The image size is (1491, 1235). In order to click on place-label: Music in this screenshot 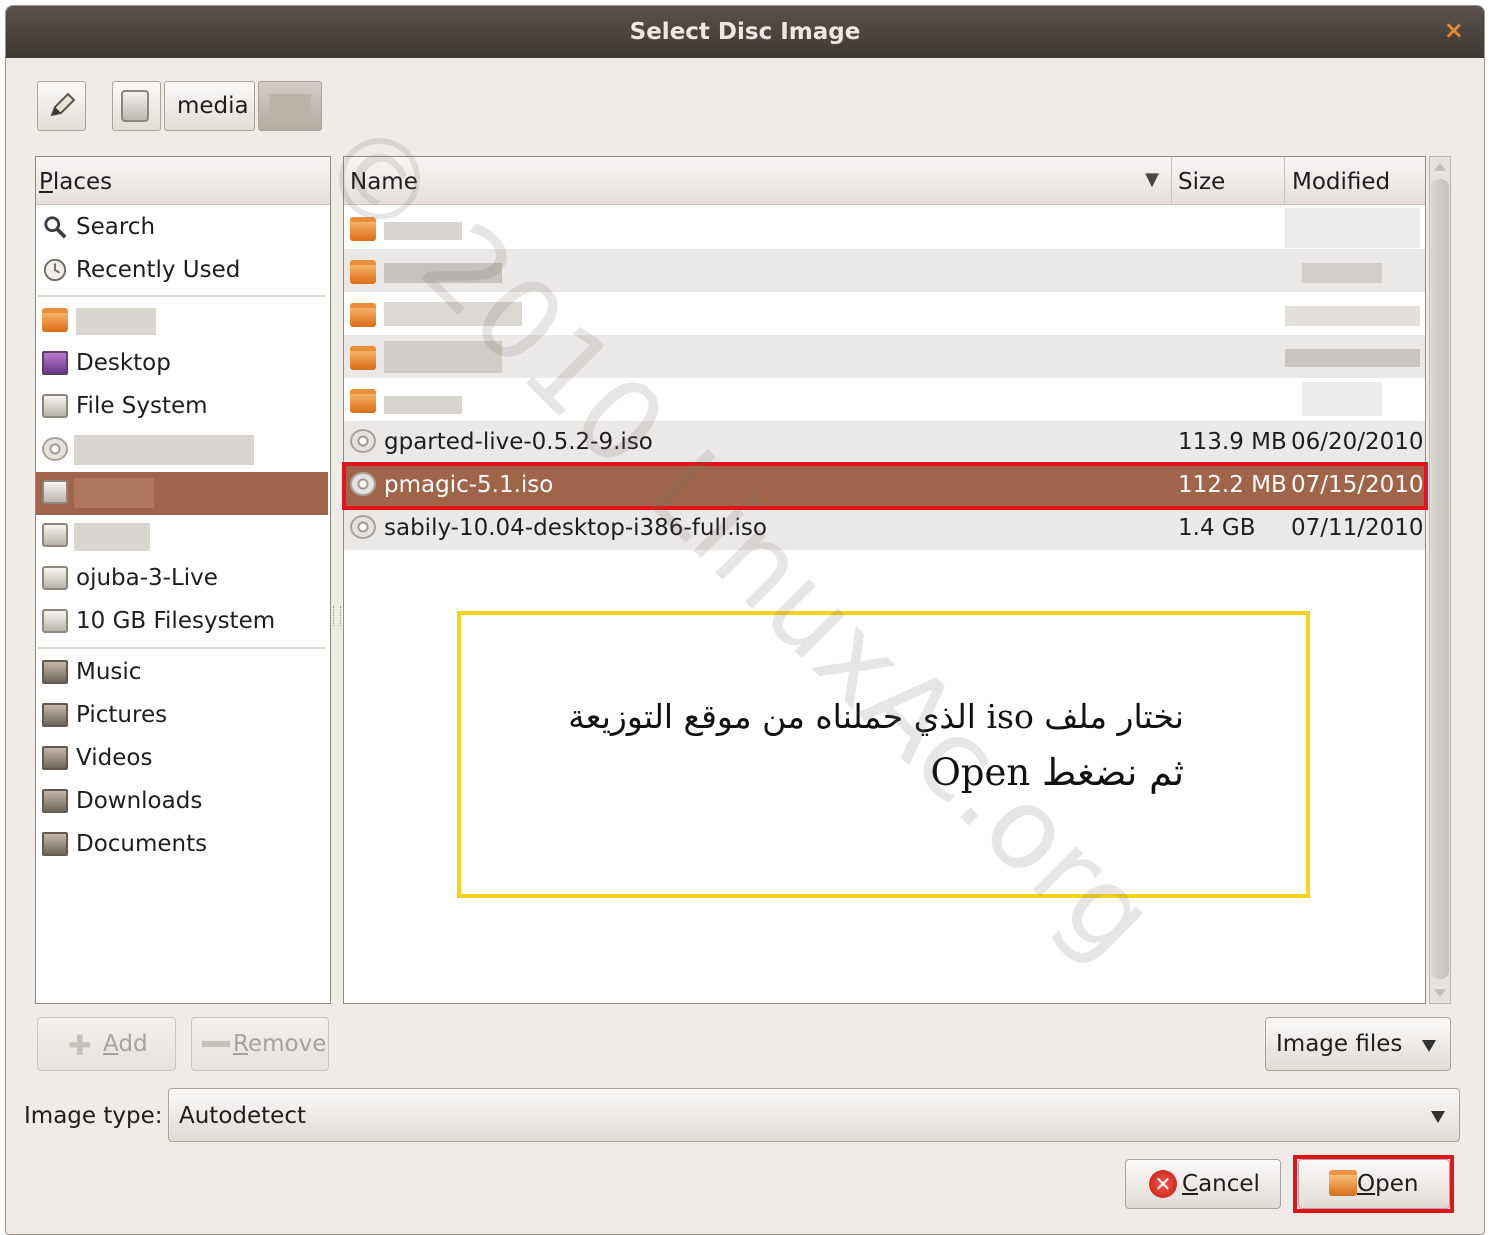, I will do `click(109, 672)`.